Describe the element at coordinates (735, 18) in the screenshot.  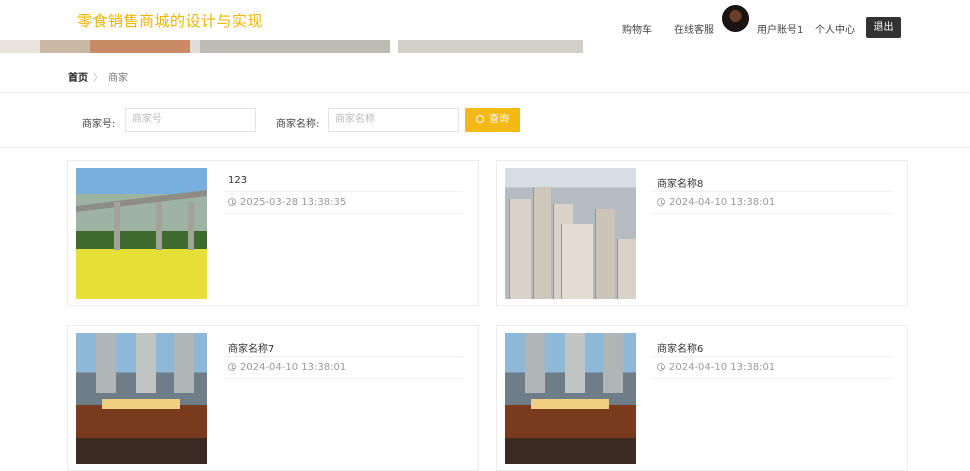
I see `user-avatar` at that location.